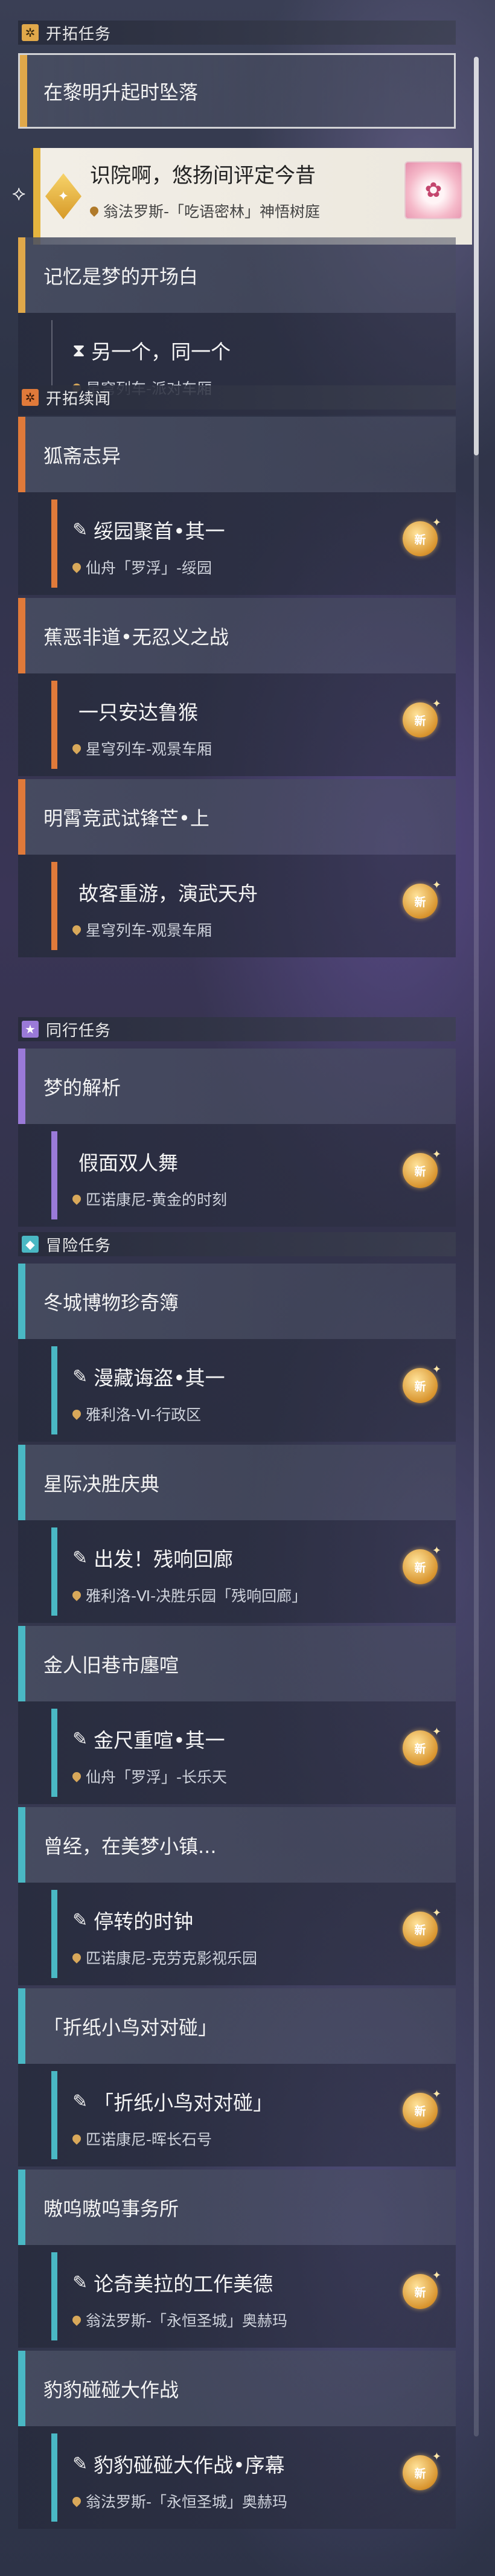 The width and height of the screenshot is (495, 2576). I want to click on quest-item: ✎ 绥园聚首•其一 仙舟「罗浮」-绥园 新, so click(237, 543).